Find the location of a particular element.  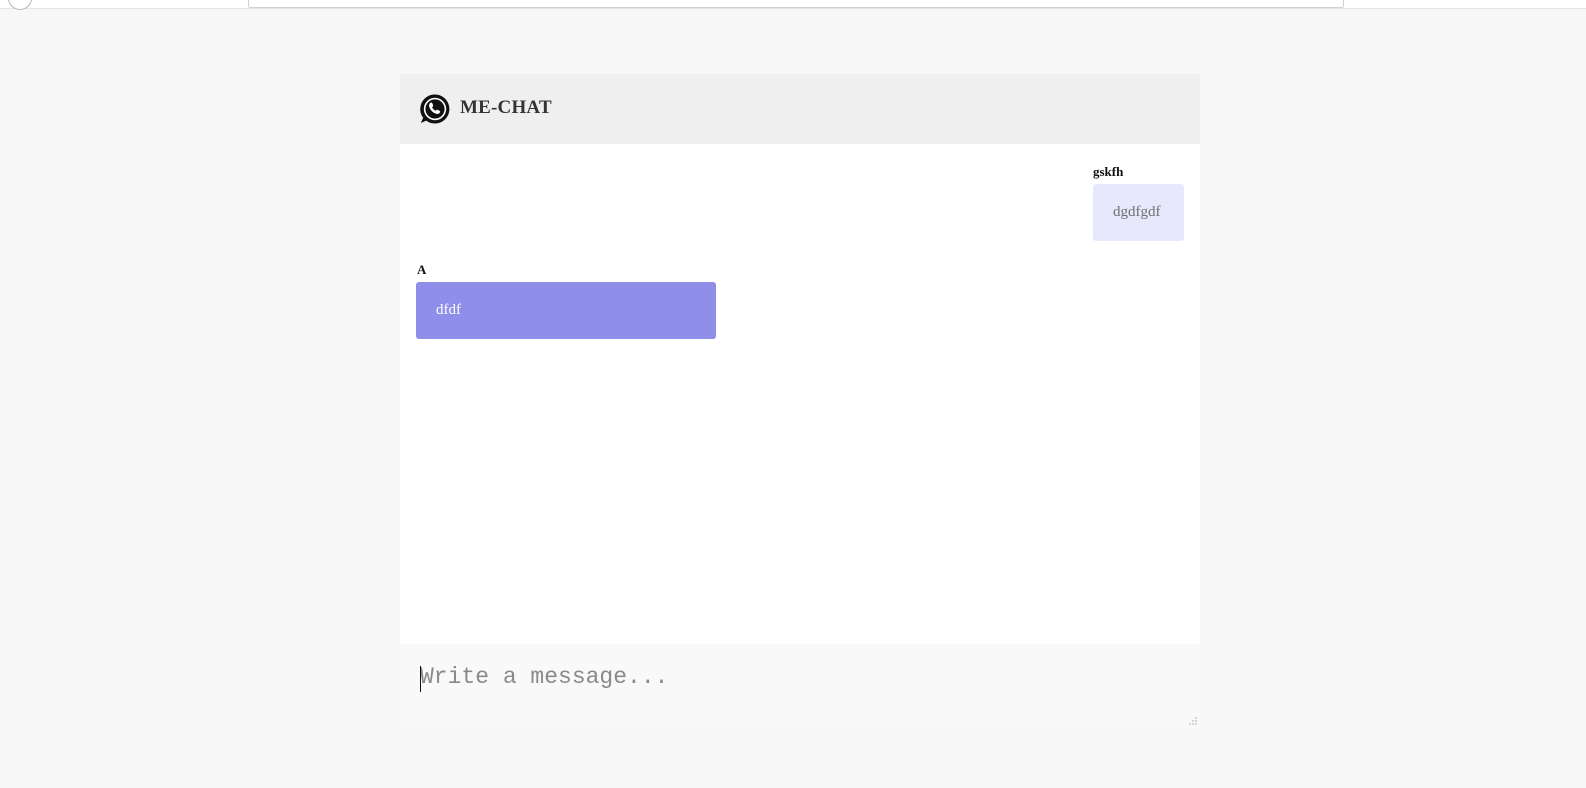

chat-header: ME-CHAT is located at coordinates (800, 109).